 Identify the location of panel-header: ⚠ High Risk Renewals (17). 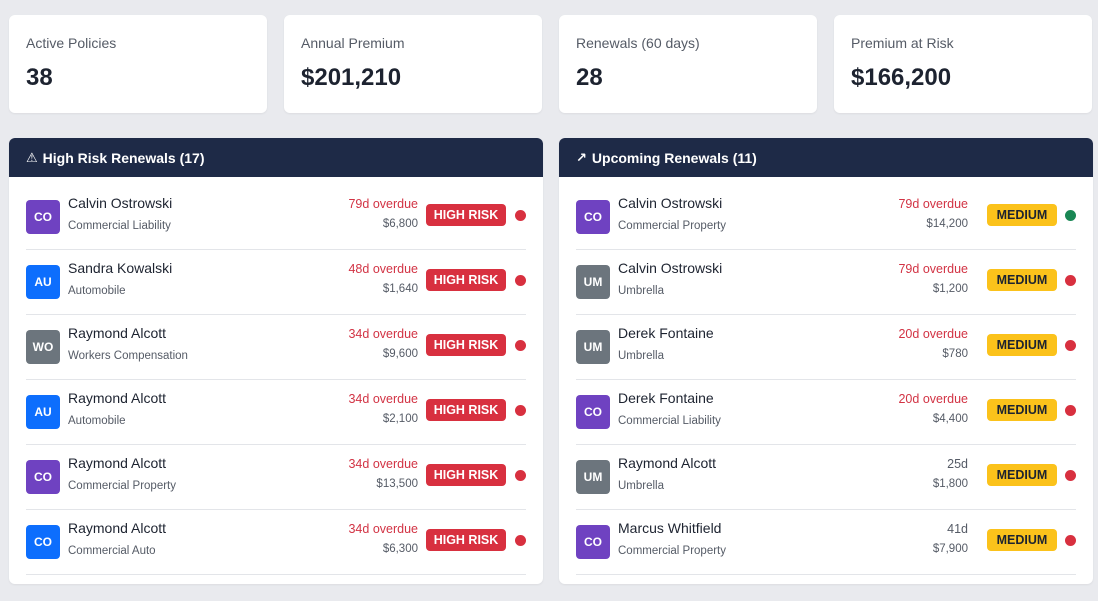
(276, 157).